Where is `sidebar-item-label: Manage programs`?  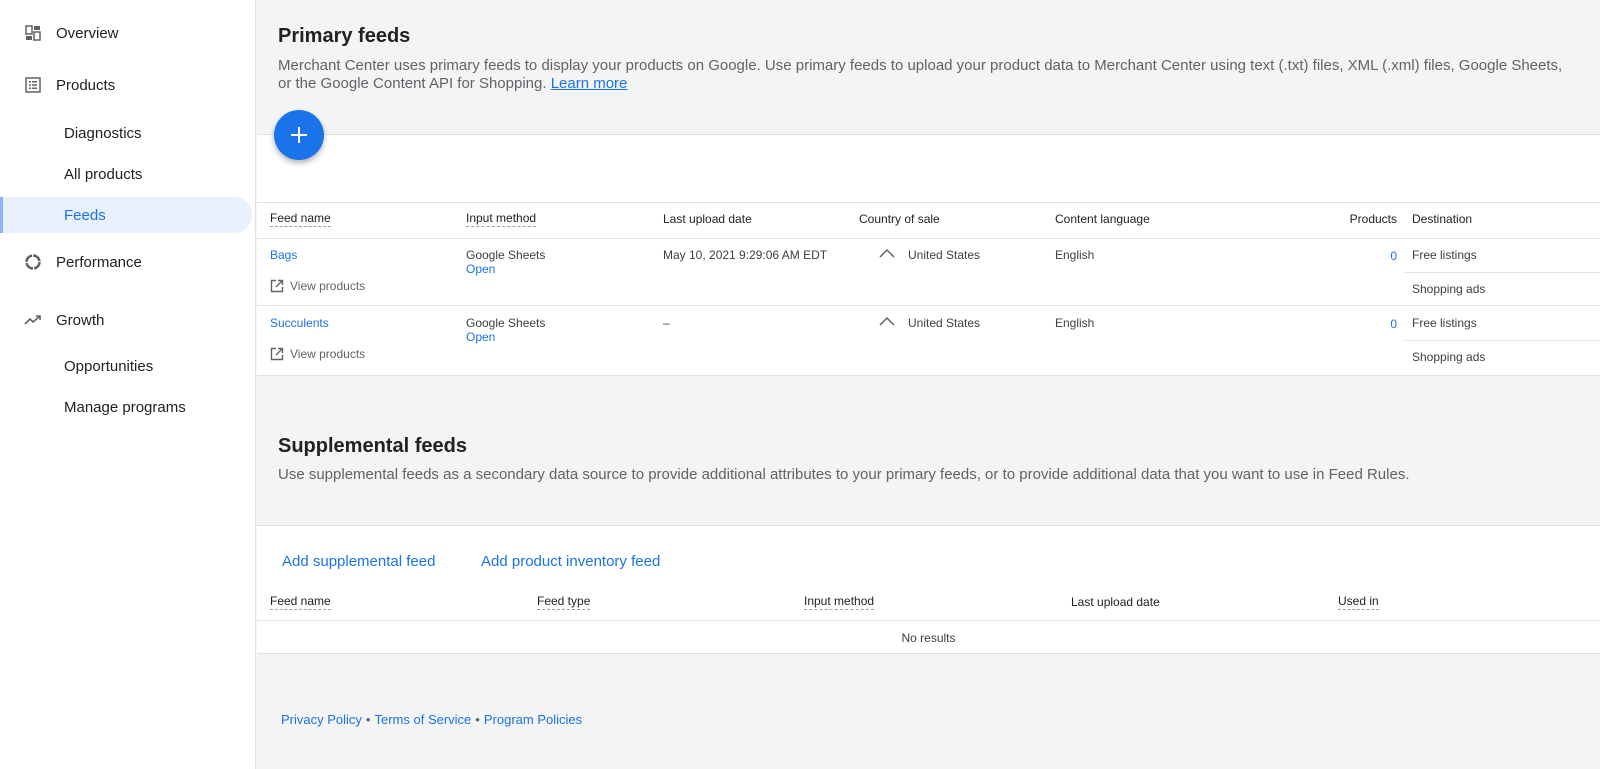 sidebar-item-label: Manage programs is located at coordinates (125, 407).